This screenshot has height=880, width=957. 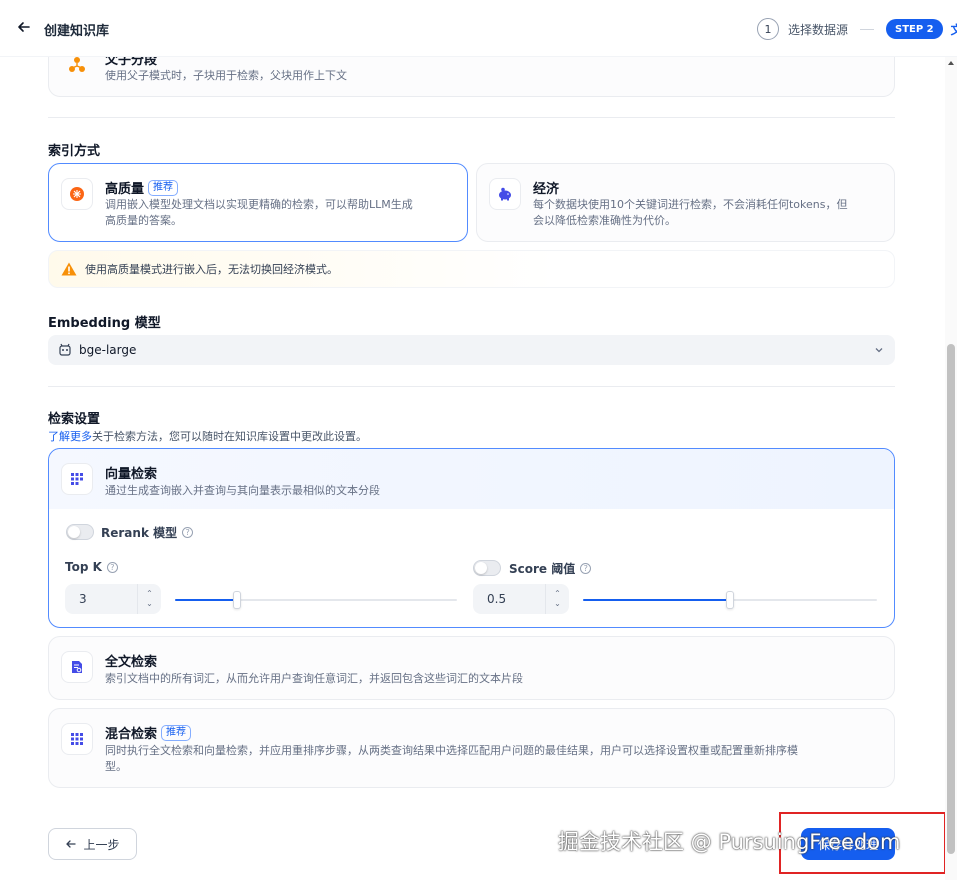 I want to click on retrieval-title: 检索设置, so click(x=74, y=419).